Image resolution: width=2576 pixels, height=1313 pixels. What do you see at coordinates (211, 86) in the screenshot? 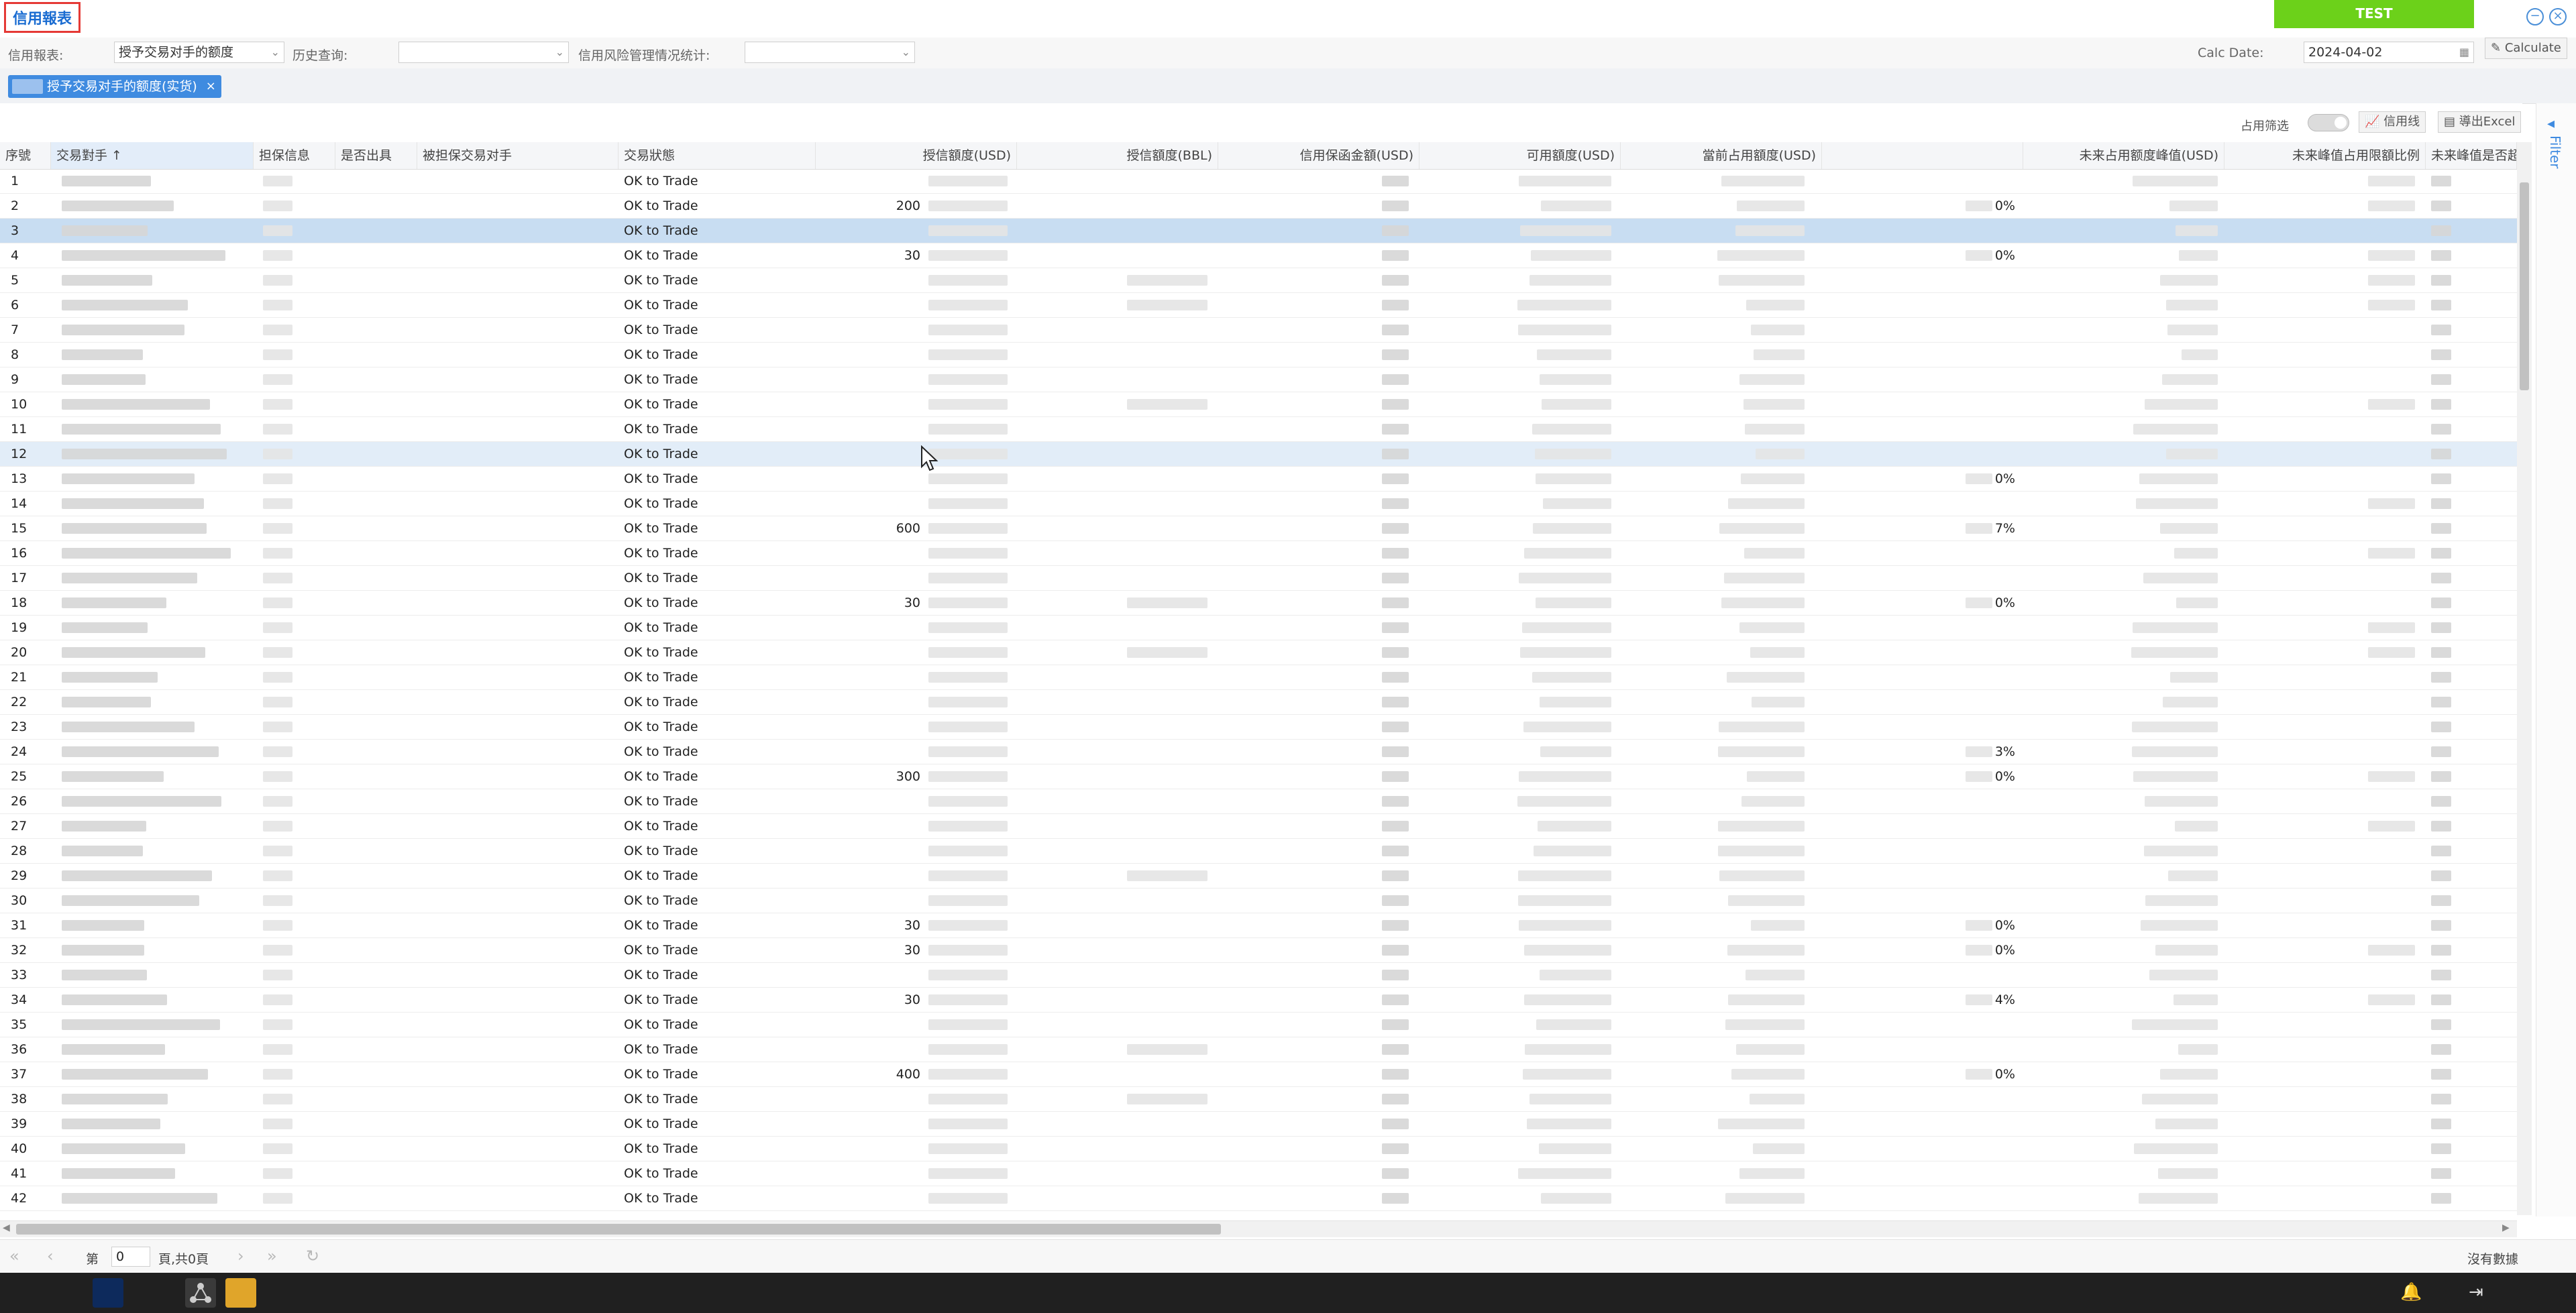
I see `tab-close-icon: ×` at bounding box center [211, 86].